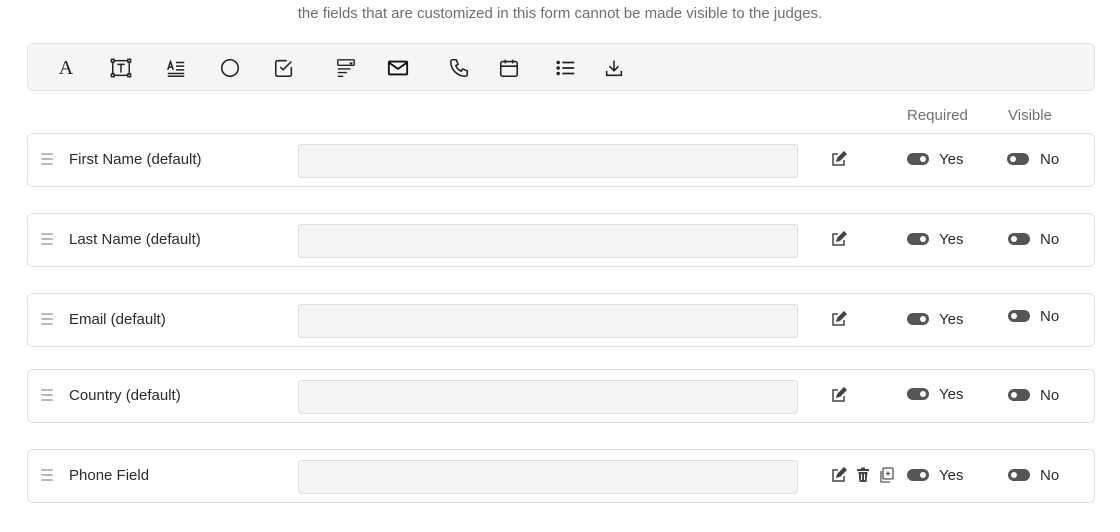 The height and width of the screenshot is (532, 1120). What do you see at coordinates (121, 68) in the screenshot?
I see `text-field-icon` at bounding box center [121, 68].